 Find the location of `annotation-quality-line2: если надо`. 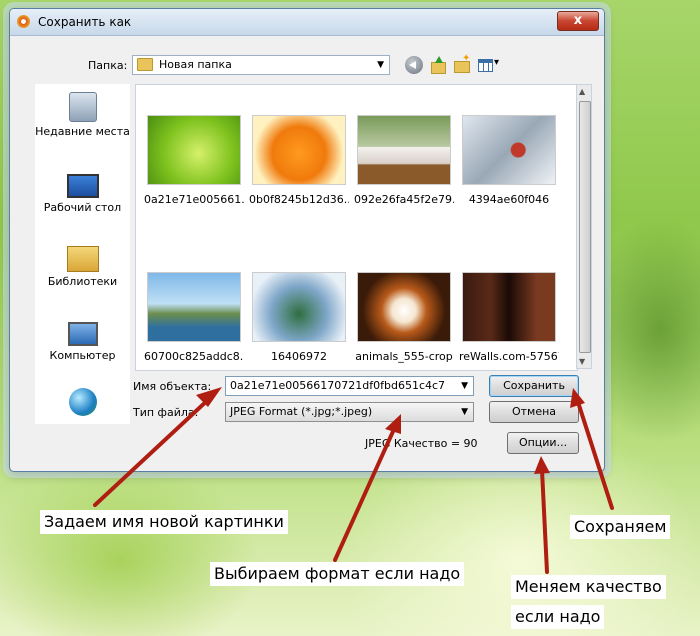

annotation-quality-line2: если надо is located at coordinates (558, 617).